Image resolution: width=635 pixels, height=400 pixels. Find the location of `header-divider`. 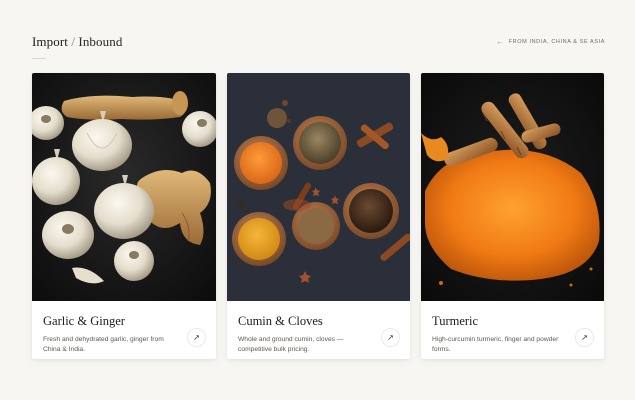

header-divider is located at coordinates (39, 58).